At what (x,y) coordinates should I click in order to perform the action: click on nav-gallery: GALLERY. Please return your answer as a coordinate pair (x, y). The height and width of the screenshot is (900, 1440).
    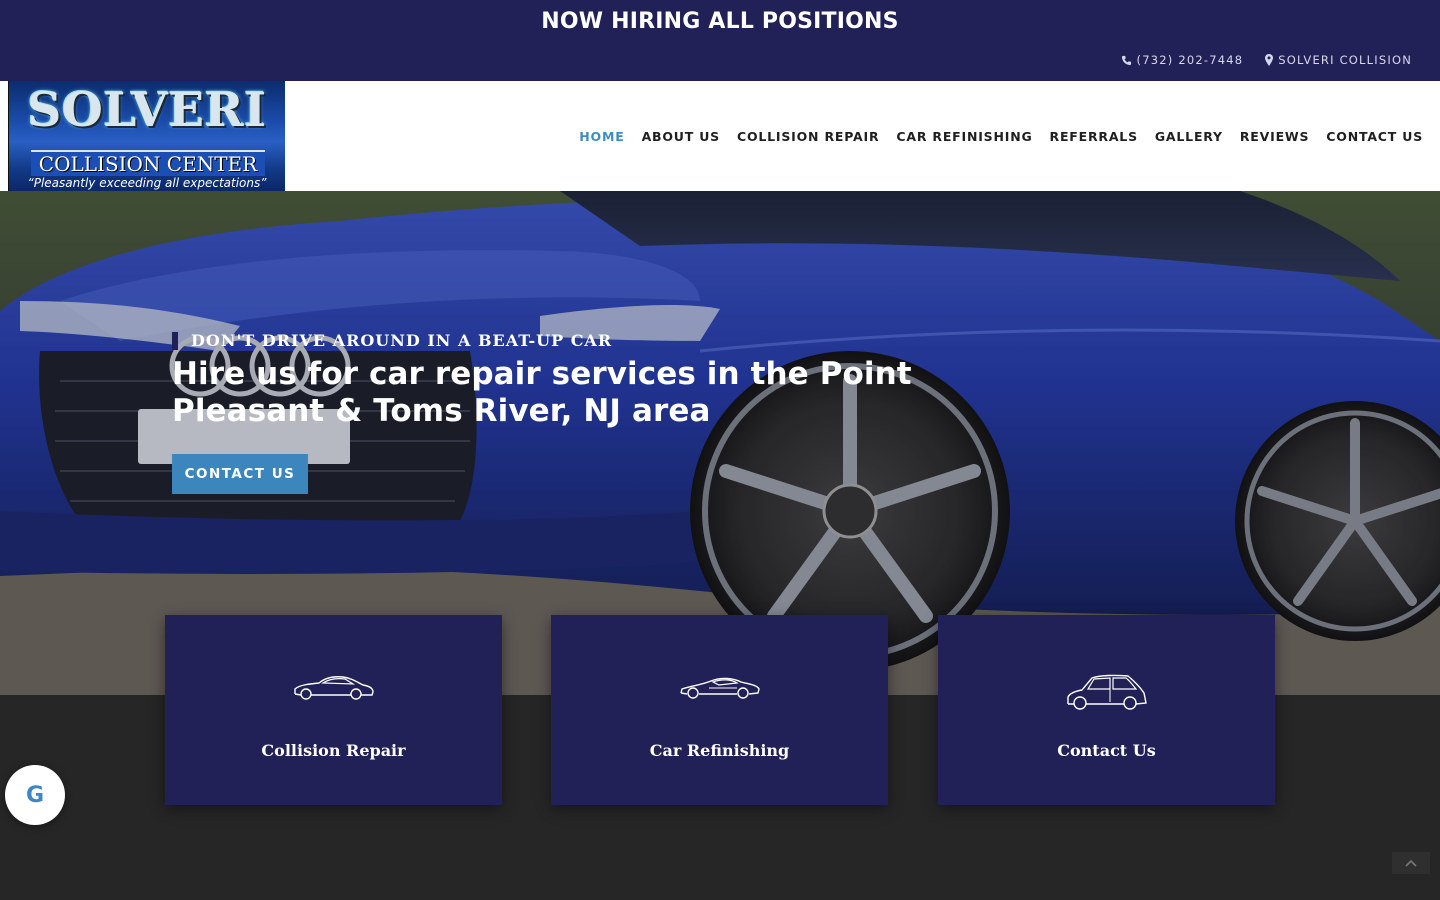
    Looking at the image, I should click on (1189, 136).